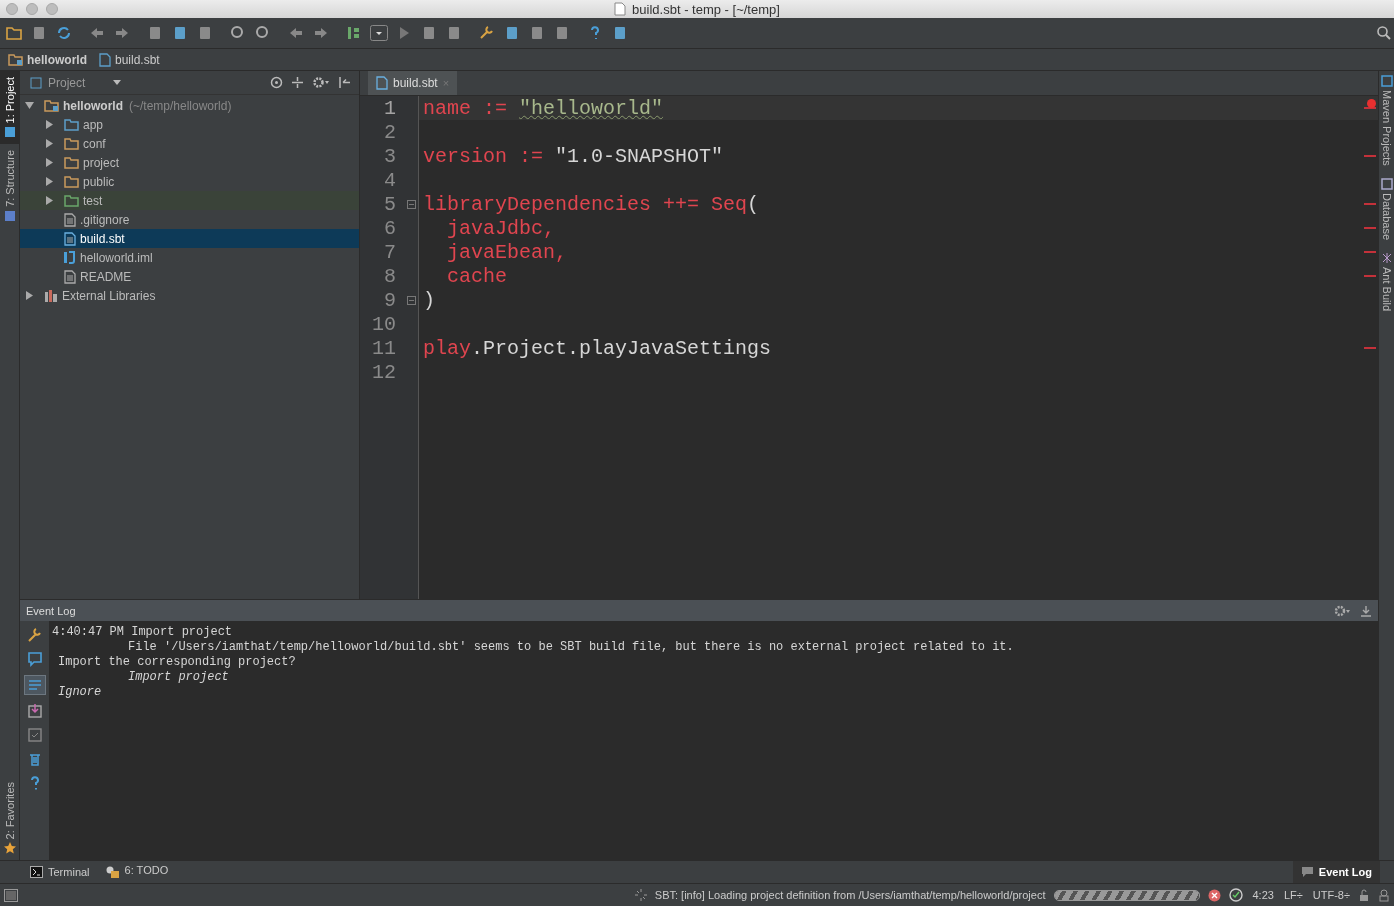  Describe the element at coordinates (70, 257) in the screenshot. I see `module-icon` at that location.